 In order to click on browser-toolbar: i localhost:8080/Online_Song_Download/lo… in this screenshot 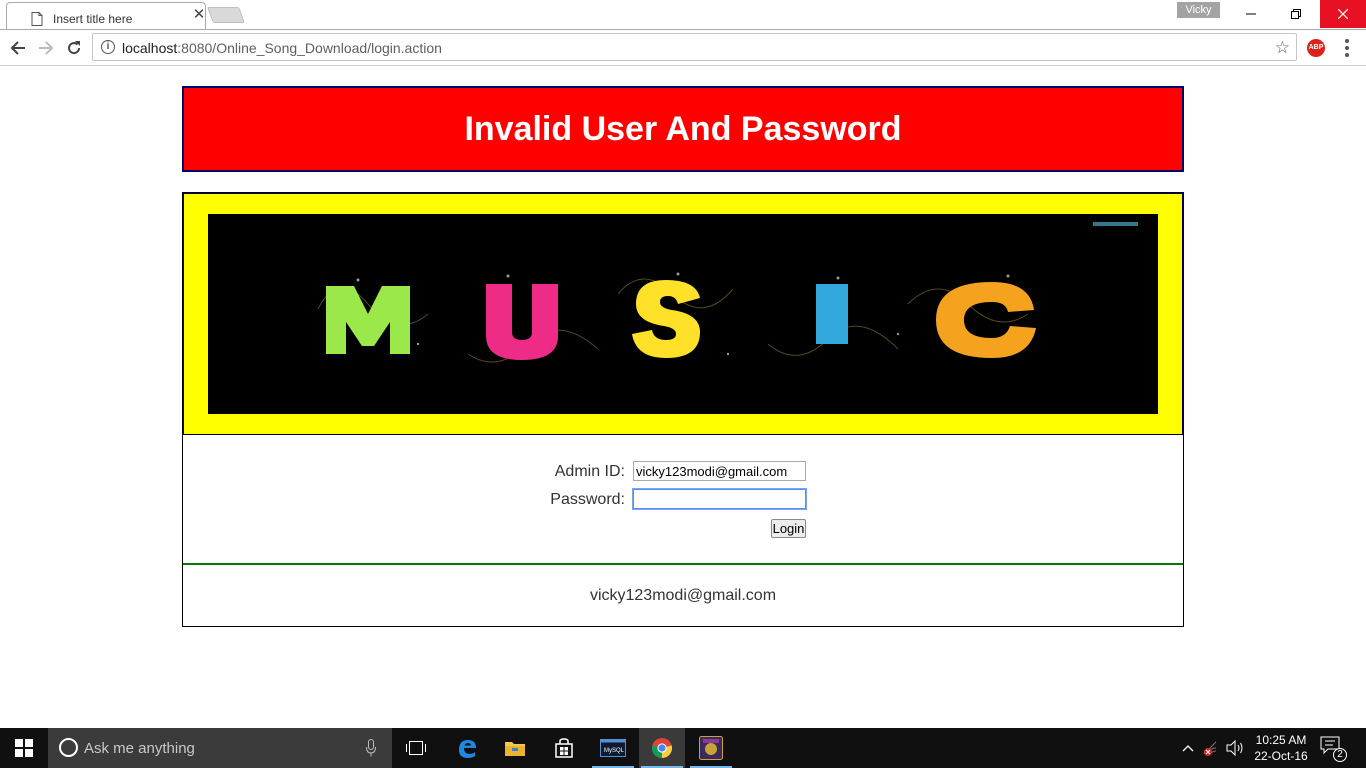, I will do `click(683, 48)`.